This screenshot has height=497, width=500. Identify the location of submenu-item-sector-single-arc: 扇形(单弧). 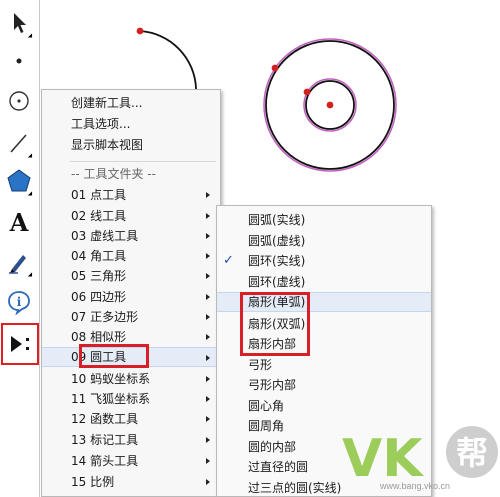
(324, 302).